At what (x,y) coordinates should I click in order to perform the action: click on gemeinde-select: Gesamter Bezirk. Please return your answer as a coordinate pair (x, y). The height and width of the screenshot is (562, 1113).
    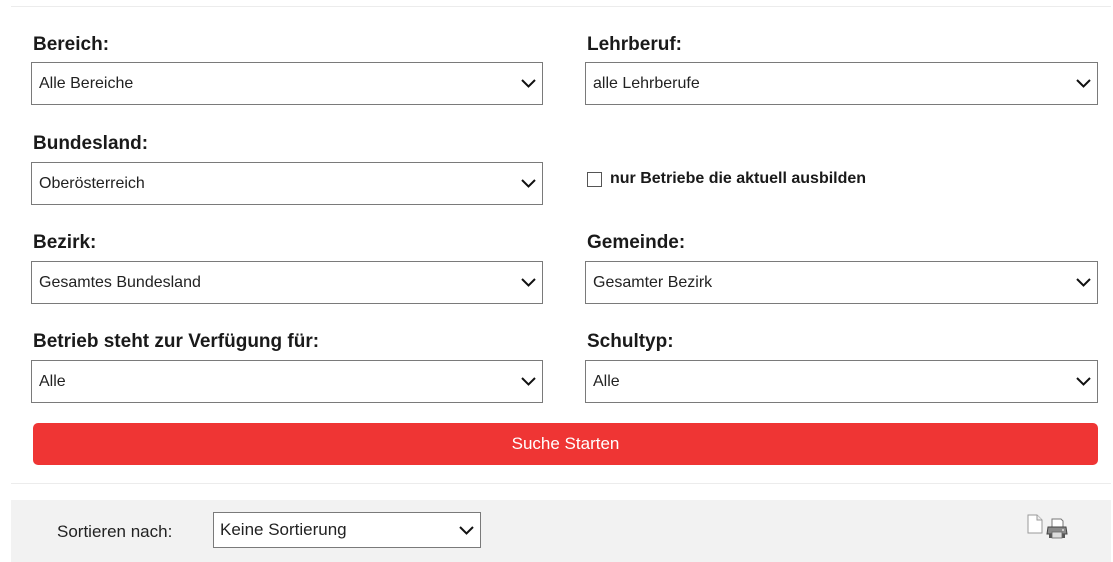
    Looking at the image, I should click on (841, 282).